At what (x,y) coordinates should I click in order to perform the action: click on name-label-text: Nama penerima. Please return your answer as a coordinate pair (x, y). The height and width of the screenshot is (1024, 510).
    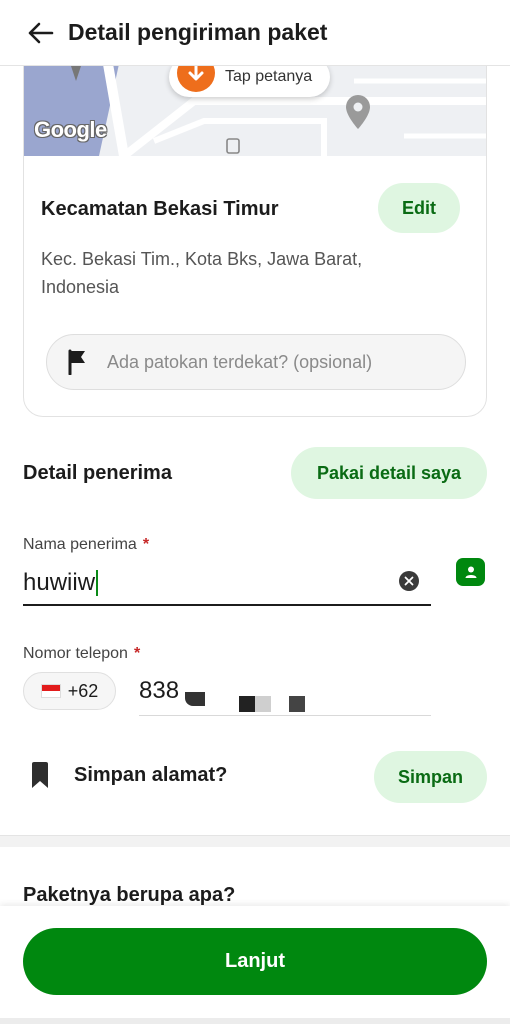
    Looking at the image, I should click on (80, 544).